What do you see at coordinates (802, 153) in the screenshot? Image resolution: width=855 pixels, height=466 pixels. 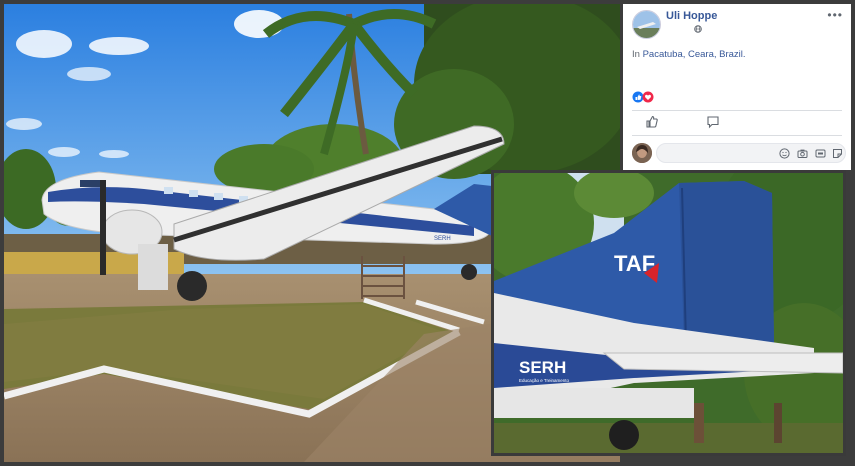 I see `camera-icon` at bounding box center [802, 153].